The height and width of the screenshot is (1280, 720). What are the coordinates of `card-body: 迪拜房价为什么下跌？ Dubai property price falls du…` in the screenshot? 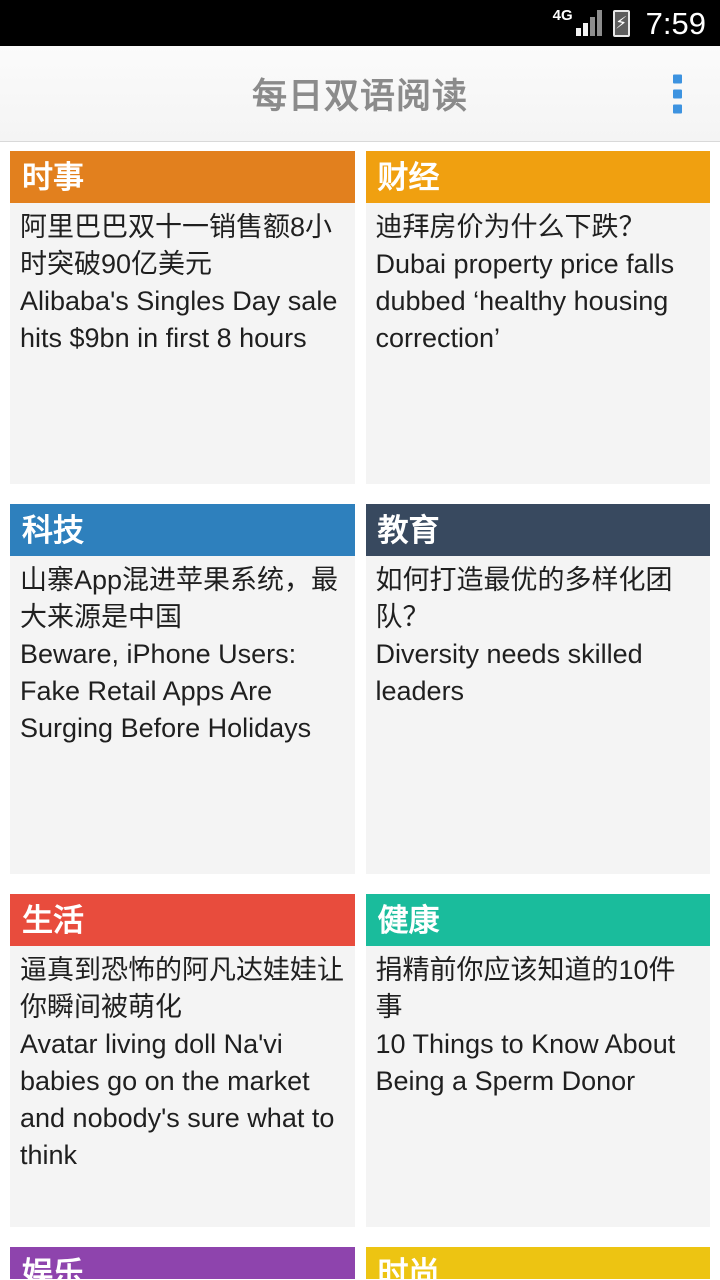 It's located at (537, 343).